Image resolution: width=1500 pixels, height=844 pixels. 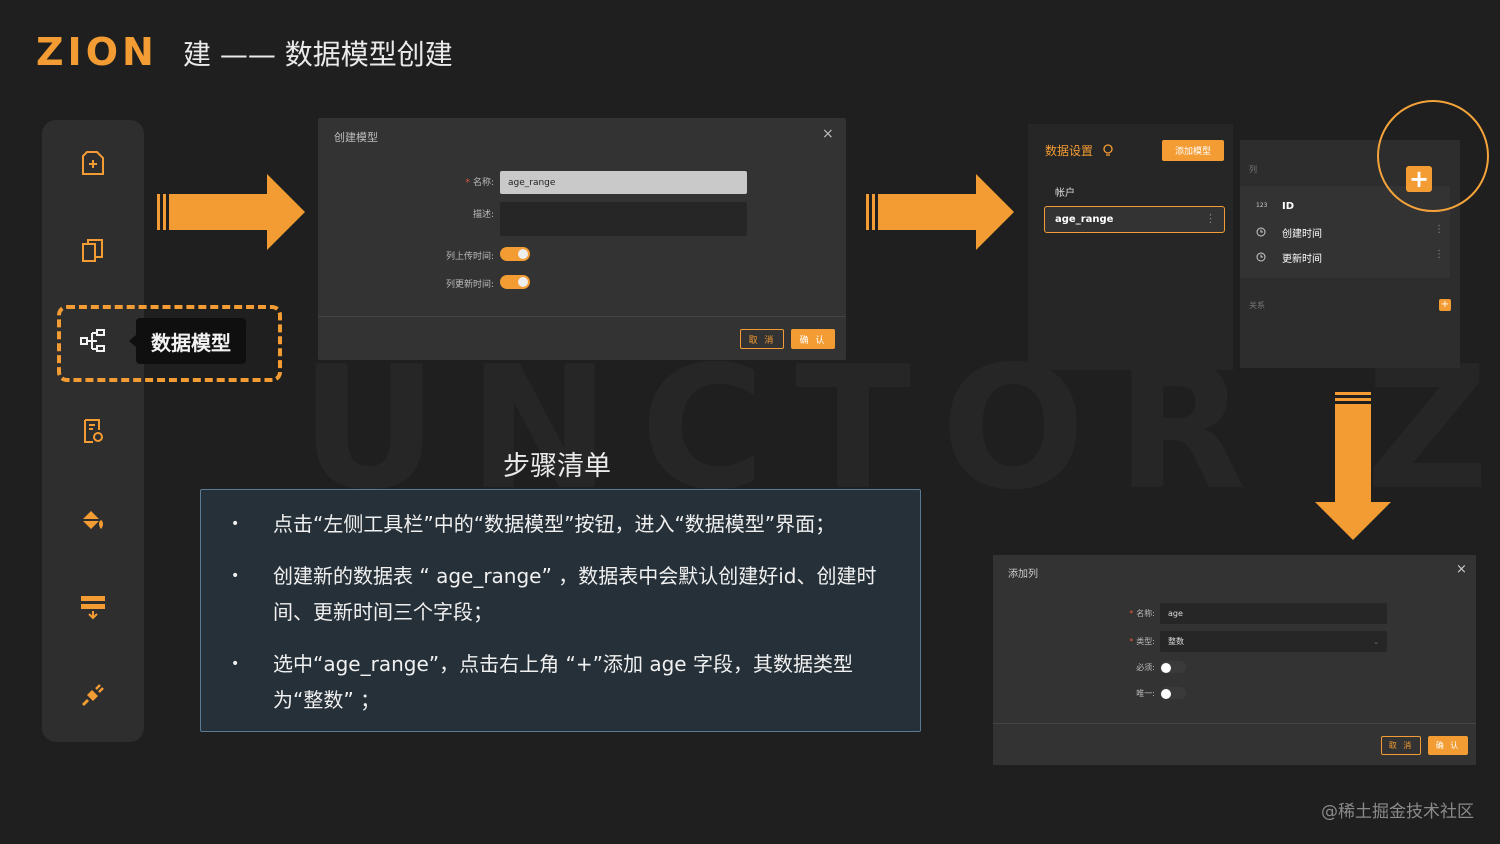 What do you see at coordinates (623, 182) in the screenshot?
I see `model-name-input: age_range` at bounding box center [623, 182].